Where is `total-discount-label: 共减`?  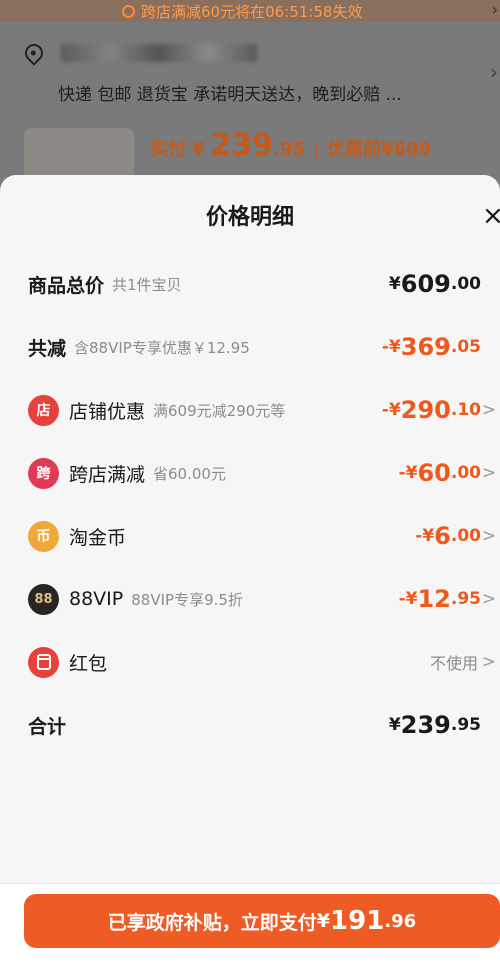
total-discount-label: 共减 is located at coordinates (47, 348).